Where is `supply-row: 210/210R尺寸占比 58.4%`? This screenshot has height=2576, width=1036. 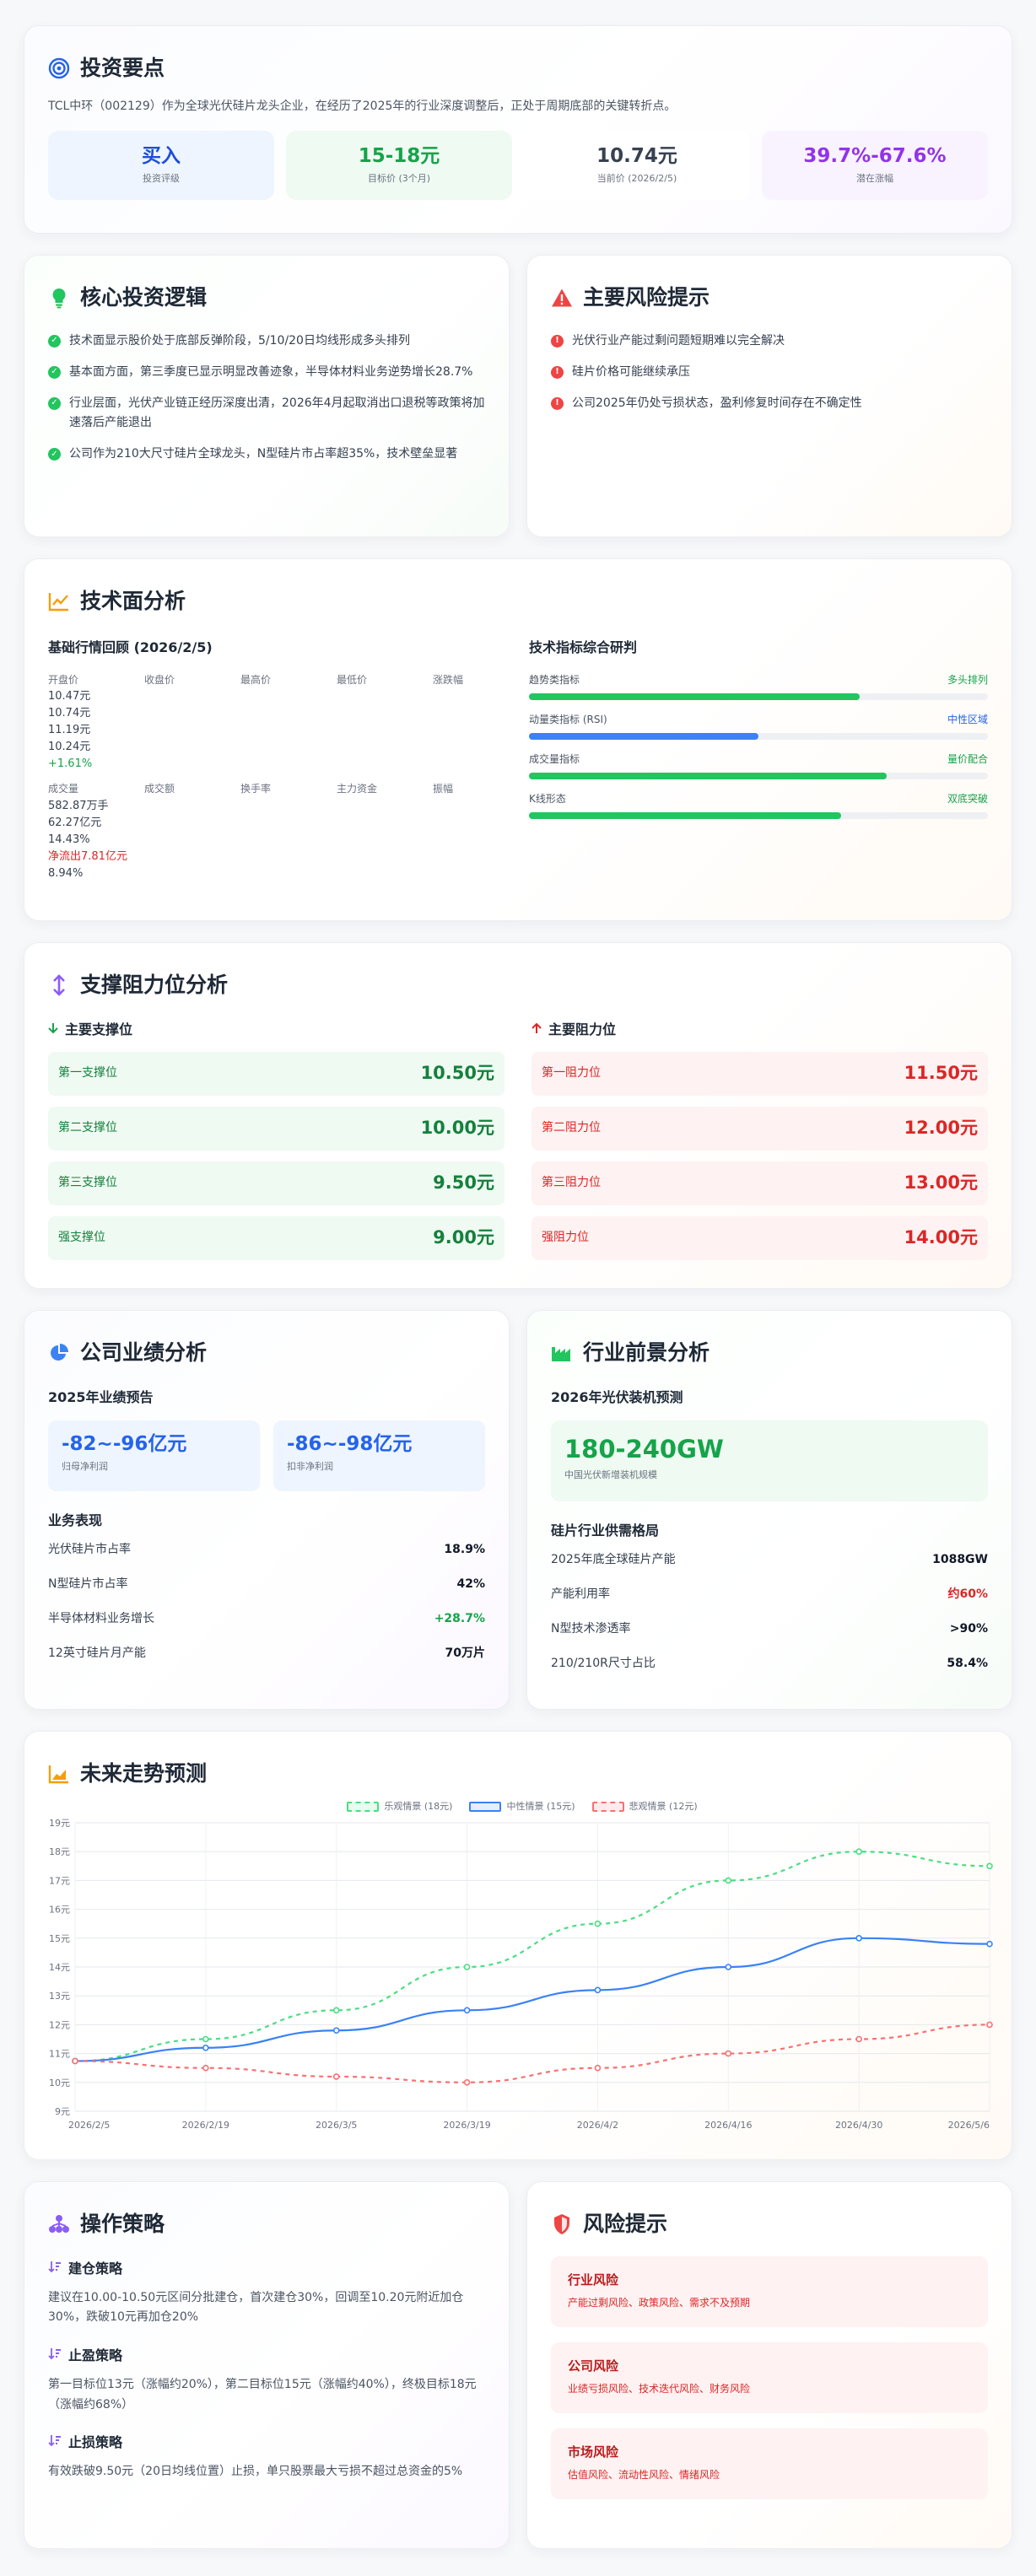 supply-row: 210/210R尺寸占比 58.4% is located at coordinates (770, 1663).